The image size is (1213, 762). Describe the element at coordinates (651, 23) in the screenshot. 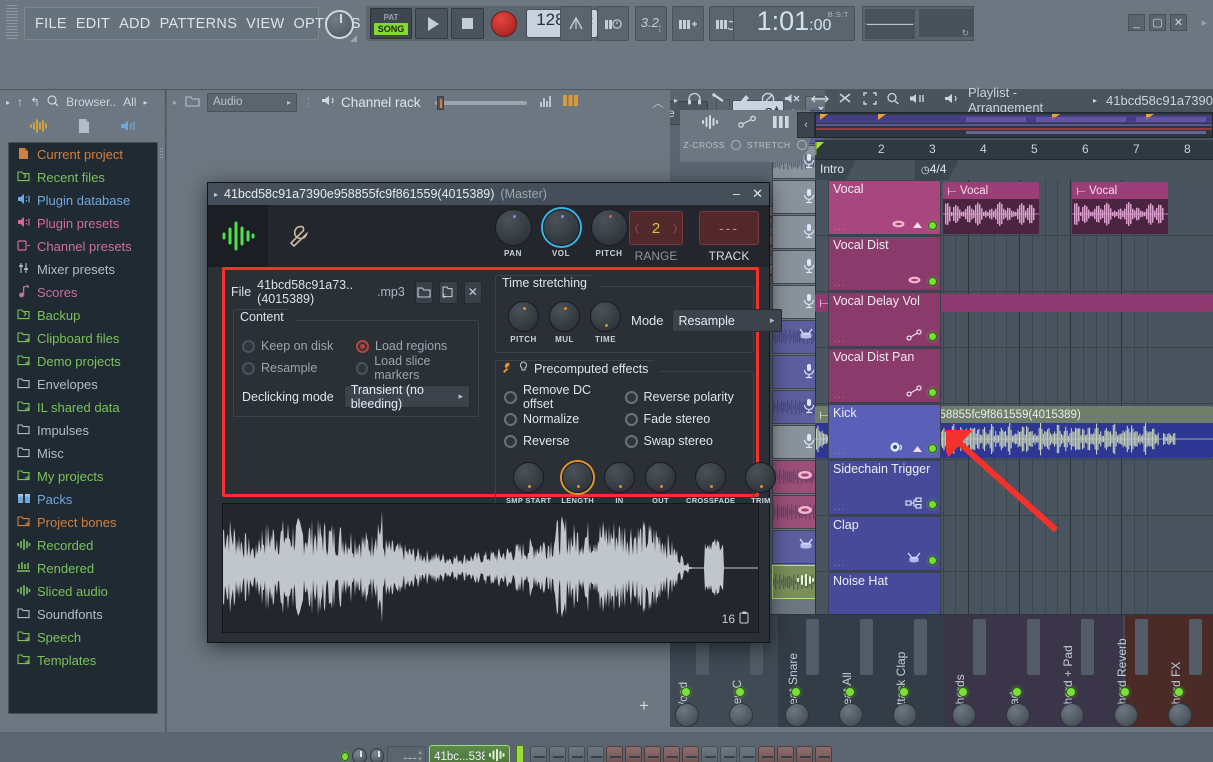

I see `count-in-icon: 3.2¦` at that location.